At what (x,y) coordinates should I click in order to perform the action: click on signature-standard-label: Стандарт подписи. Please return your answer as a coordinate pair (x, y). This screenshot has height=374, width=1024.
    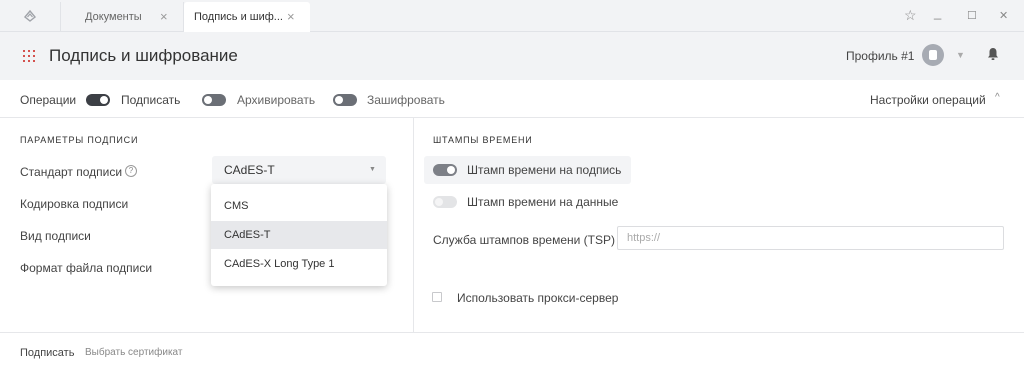
    Looking at the image, I should click on (71, 172).